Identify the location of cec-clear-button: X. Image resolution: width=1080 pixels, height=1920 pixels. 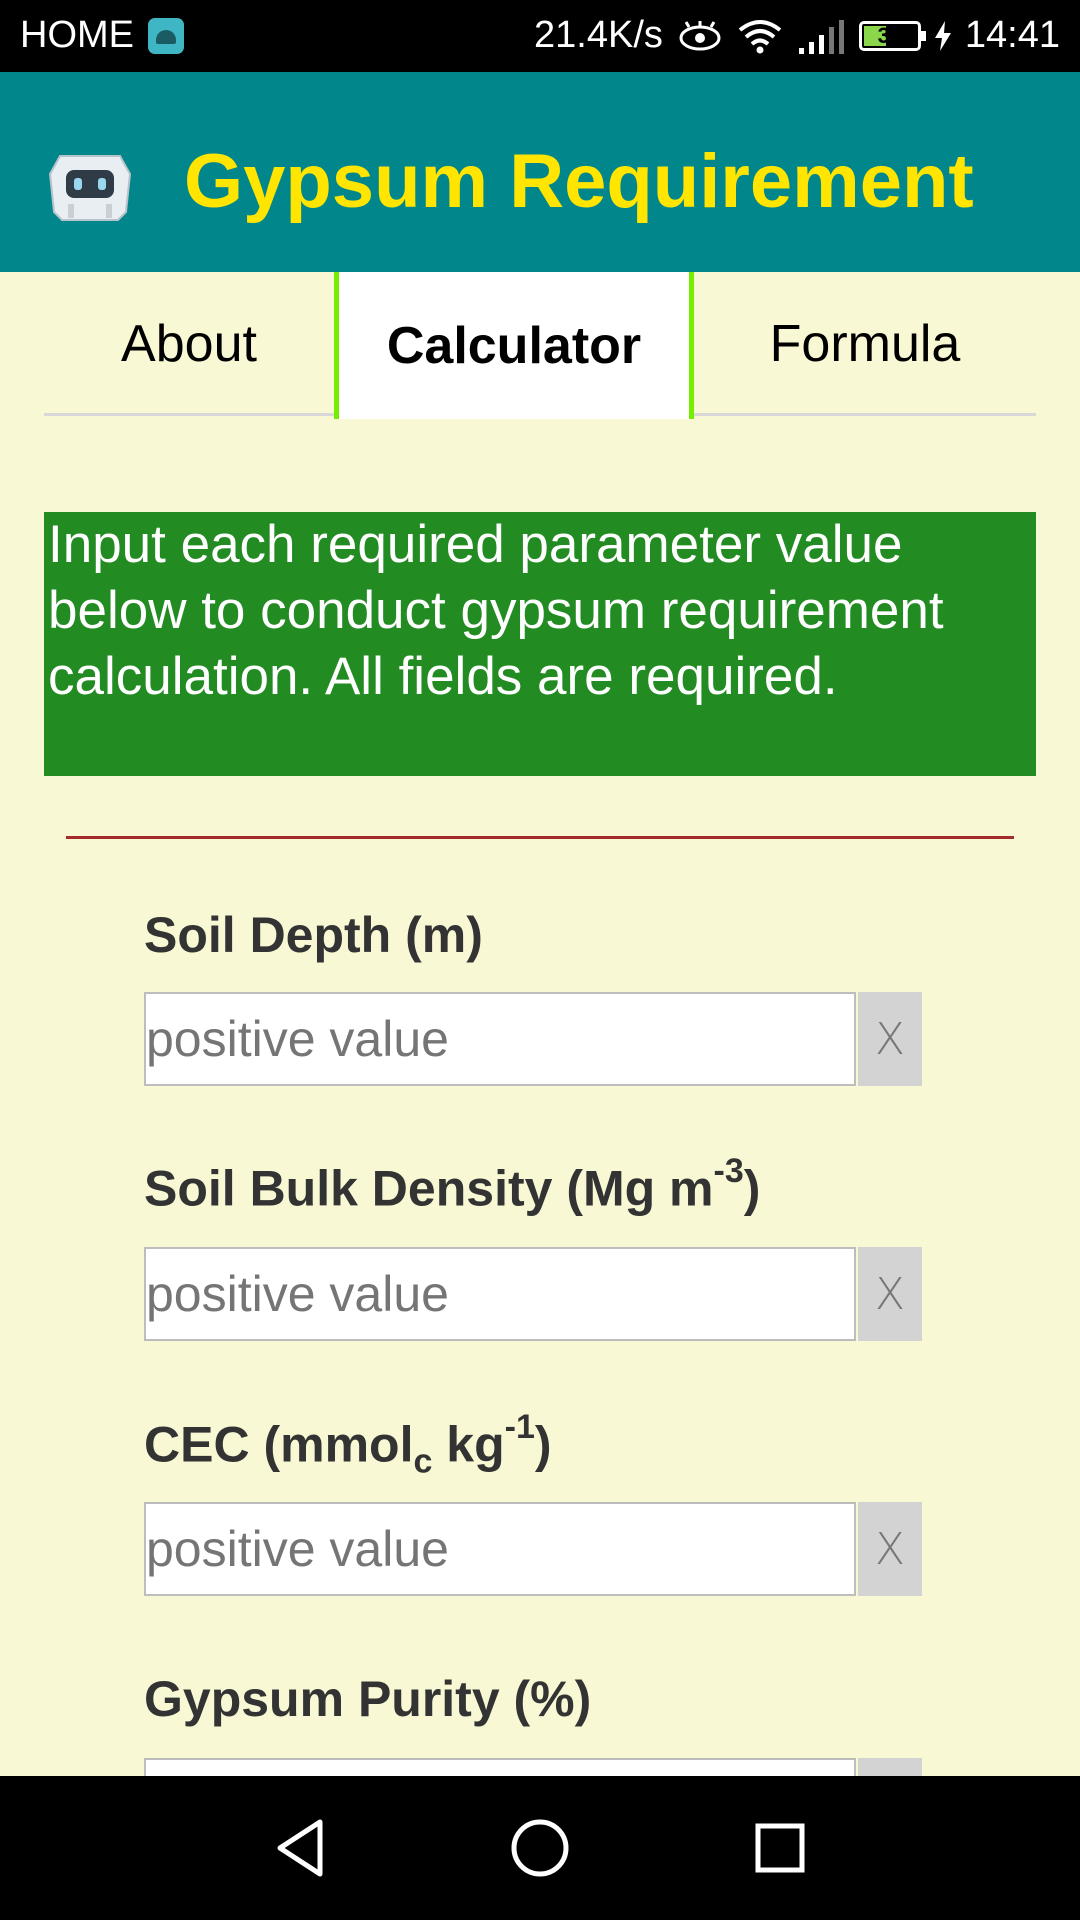
(890, 1549).